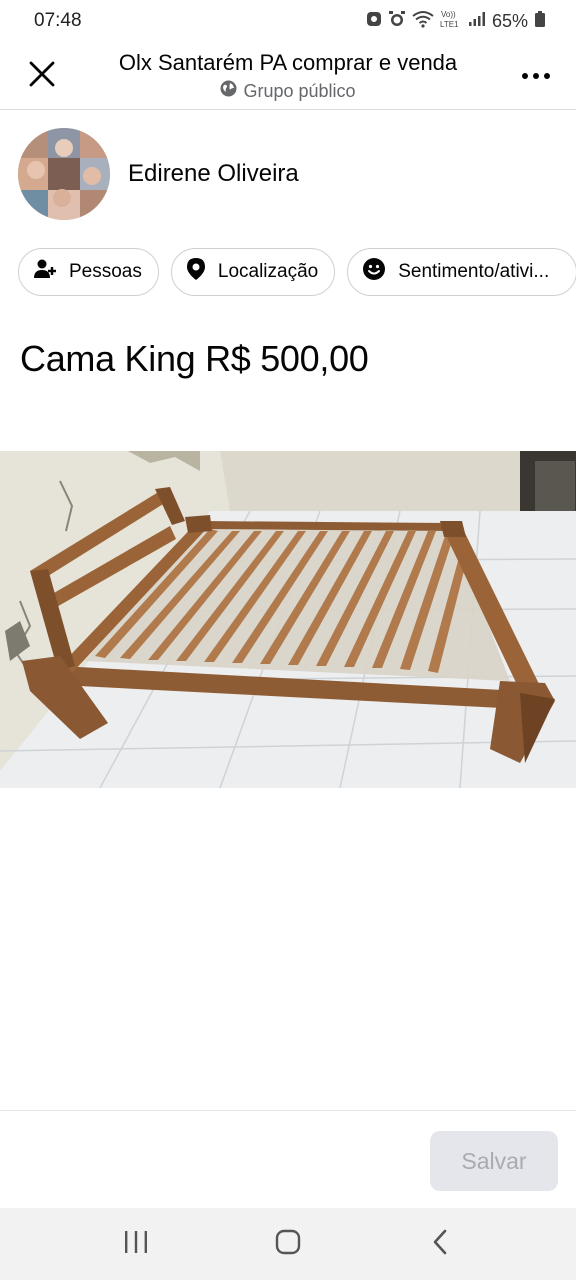 The image size is (576, 1280). I want to click on status-icons: Vo)) LTE1 65%, so click(456, 21).